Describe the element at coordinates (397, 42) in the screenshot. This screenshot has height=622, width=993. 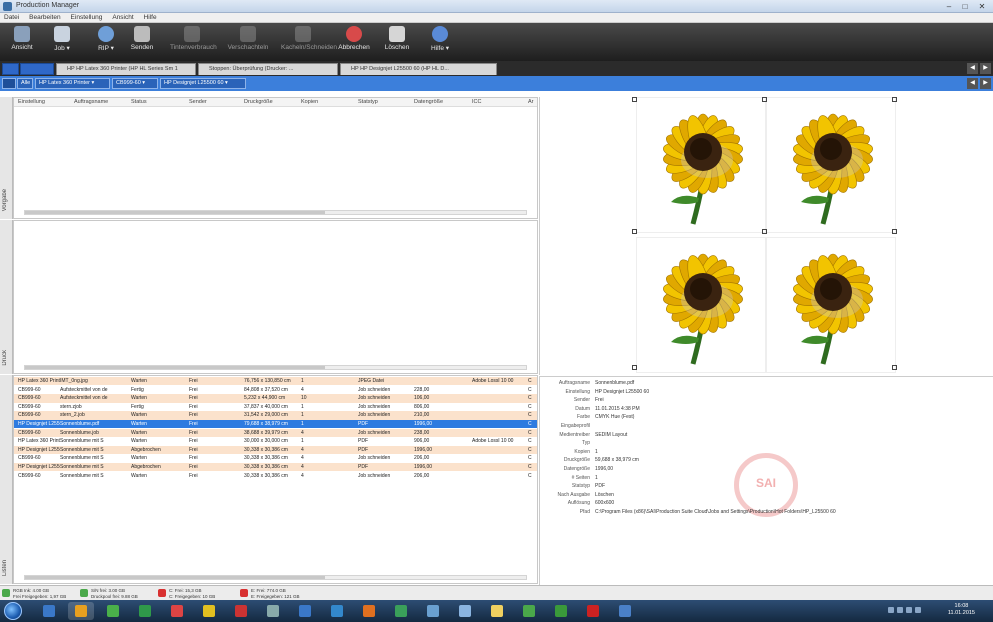
I see `toolbar-loeschen-button: Löschen` at that location.